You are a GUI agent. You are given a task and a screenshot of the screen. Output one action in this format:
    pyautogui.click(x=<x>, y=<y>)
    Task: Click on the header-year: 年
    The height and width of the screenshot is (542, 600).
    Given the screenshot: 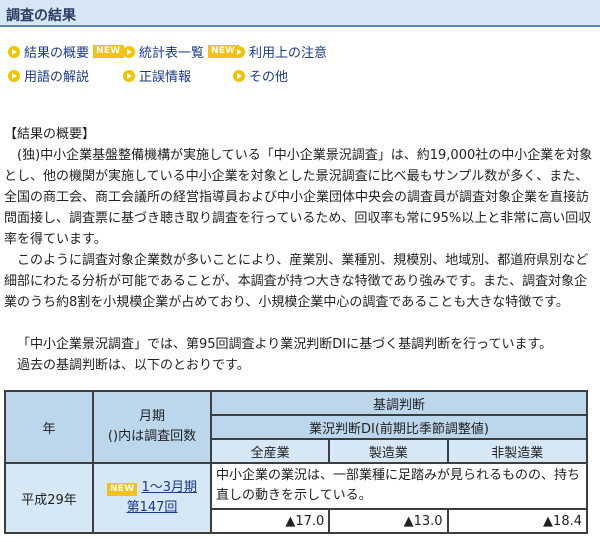 What is the action you would take?
    pyautogui.click(x=49, y=427)
    